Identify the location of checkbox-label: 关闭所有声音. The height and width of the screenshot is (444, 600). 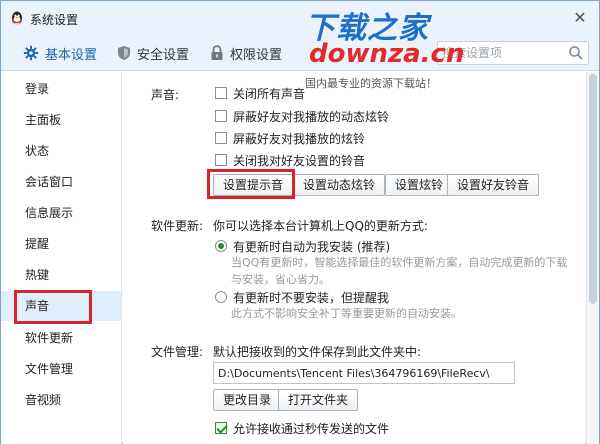
(269, 93).